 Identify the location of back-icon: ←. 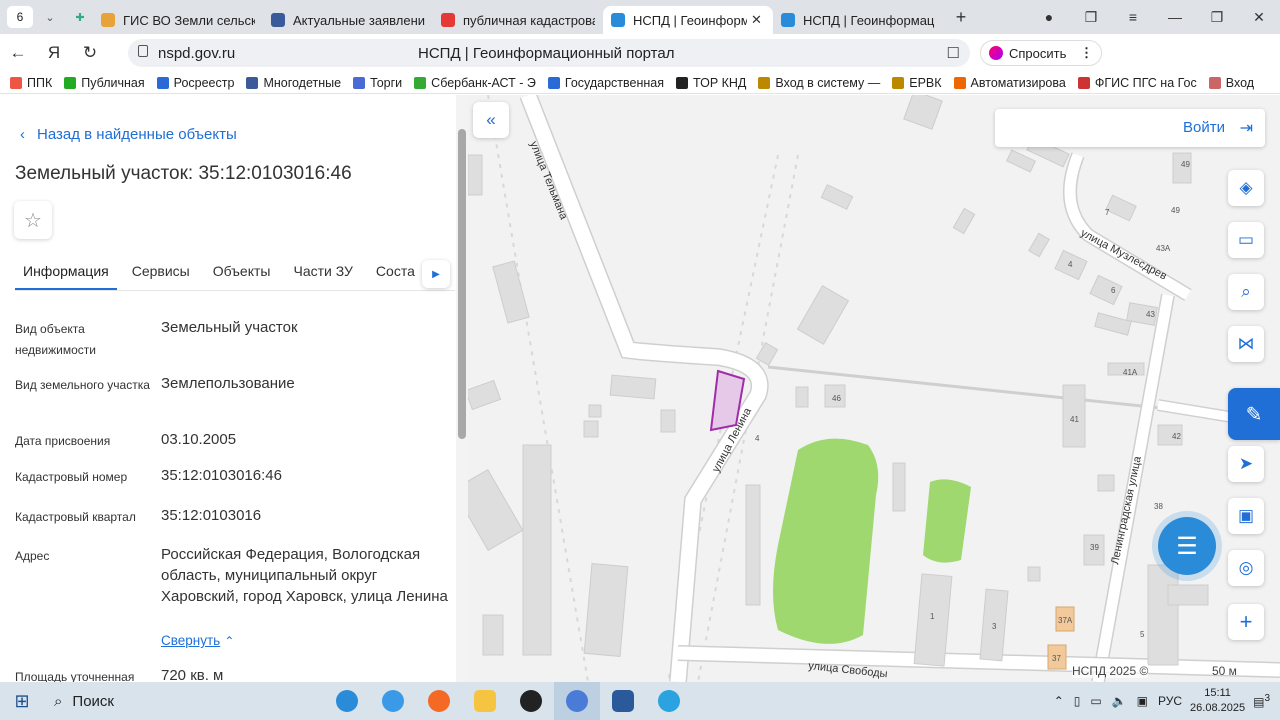
(18, 53).